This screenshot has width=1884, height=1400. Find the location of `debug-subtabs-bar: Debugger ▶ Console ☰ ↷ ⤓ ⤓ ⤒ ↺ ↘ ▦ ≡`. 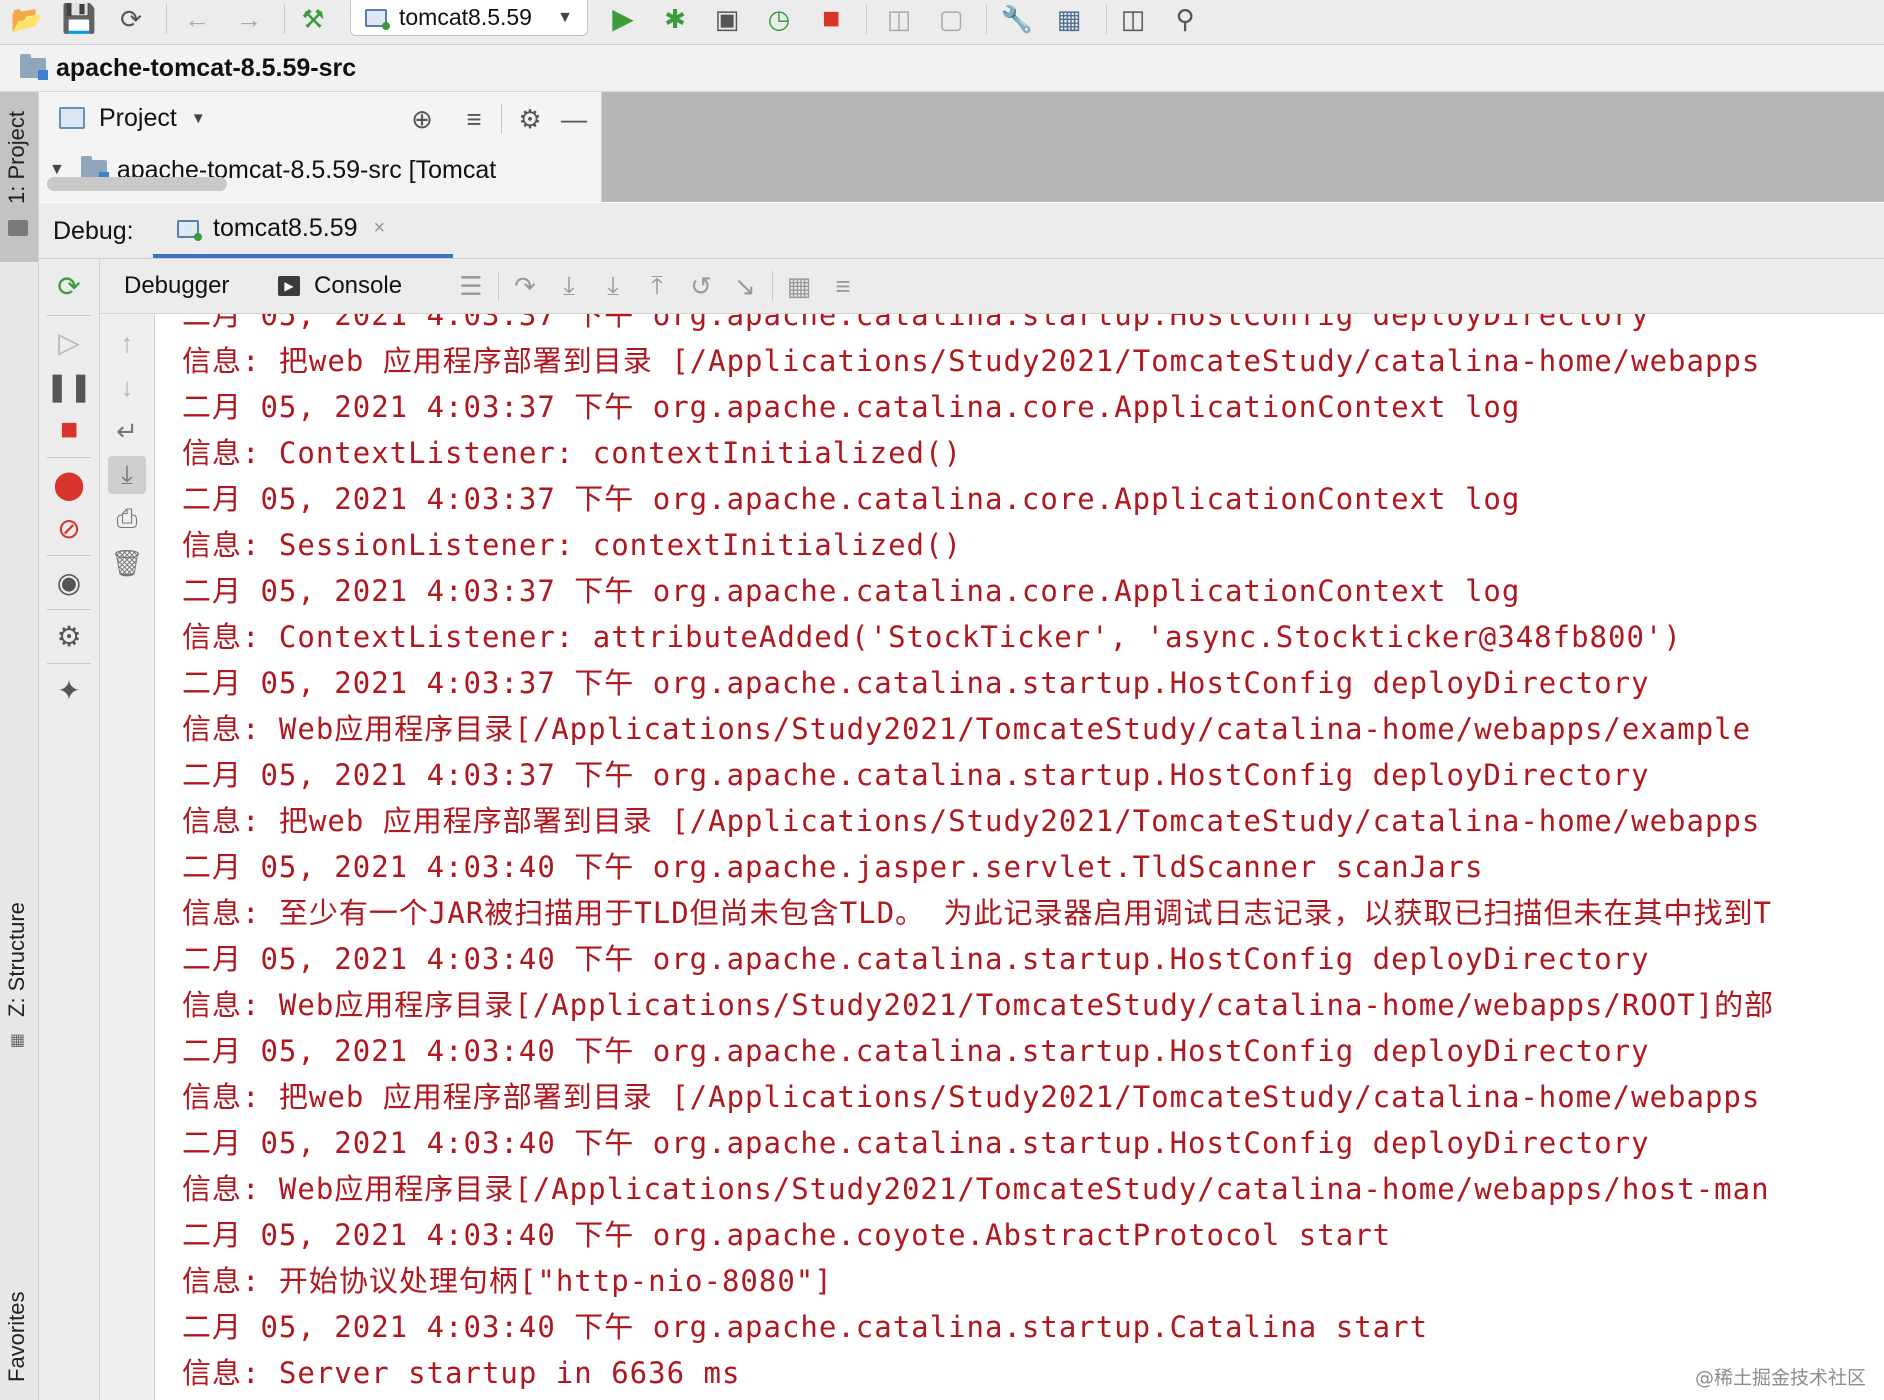

debug-subtabs-bar: Debugger ▶ Console ☰ ↷ ⤓ ⤓ ⤒ ↺ ↘ ▦ ≡ is located at coordinates (992, 286).